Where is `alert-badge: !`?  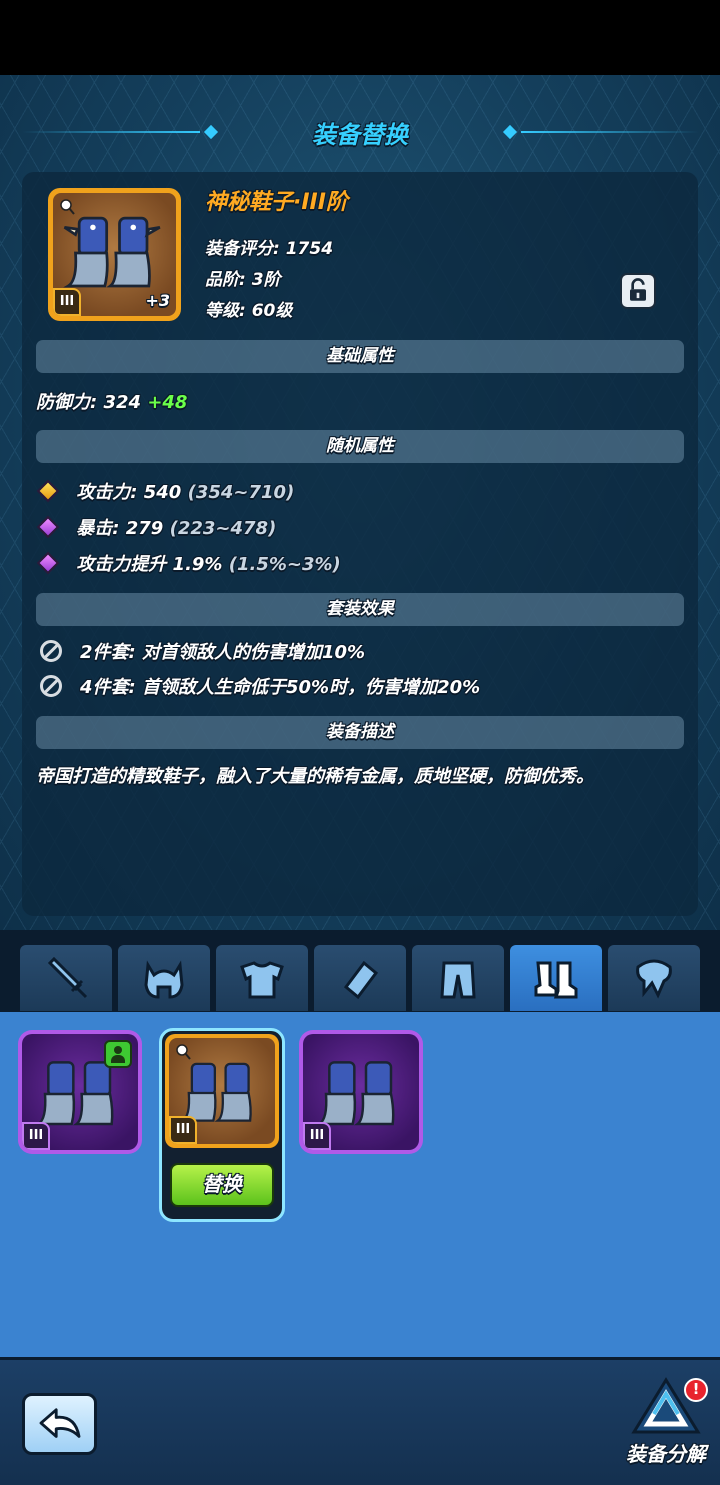 alert-badge: ! is located at coordinates (696, 1390).